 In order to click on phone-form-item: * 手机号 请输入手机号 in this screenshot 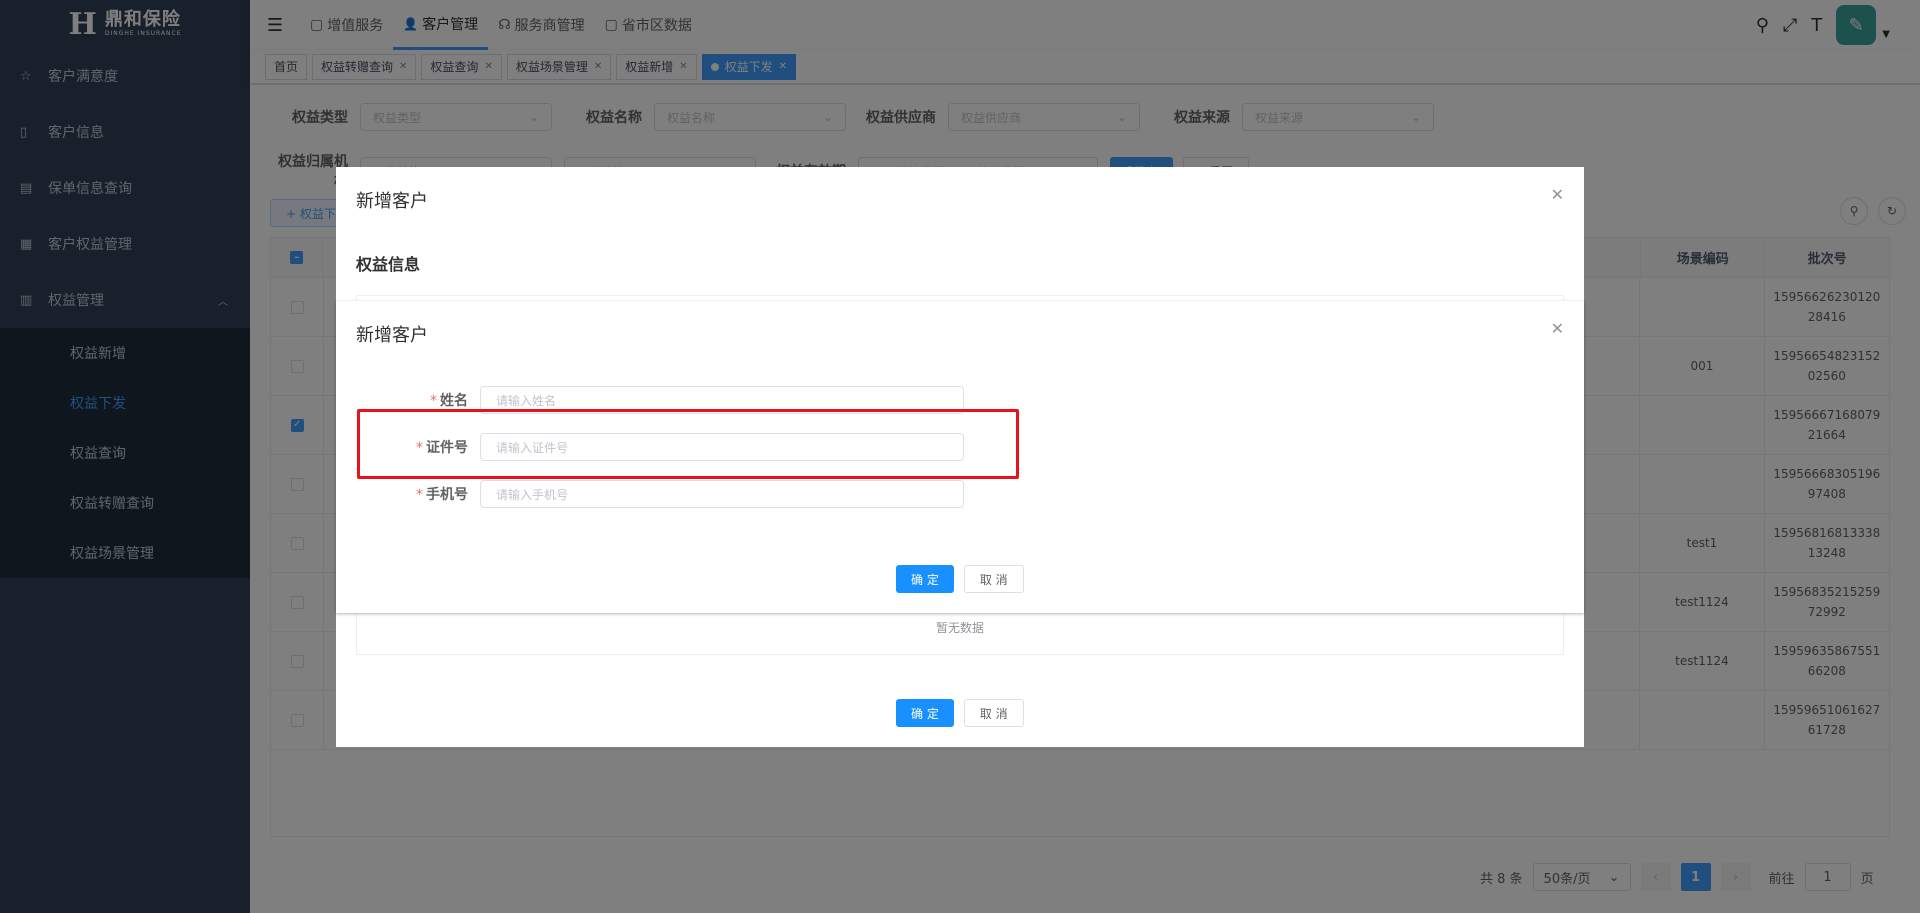, I will do `click(660, 494)`.